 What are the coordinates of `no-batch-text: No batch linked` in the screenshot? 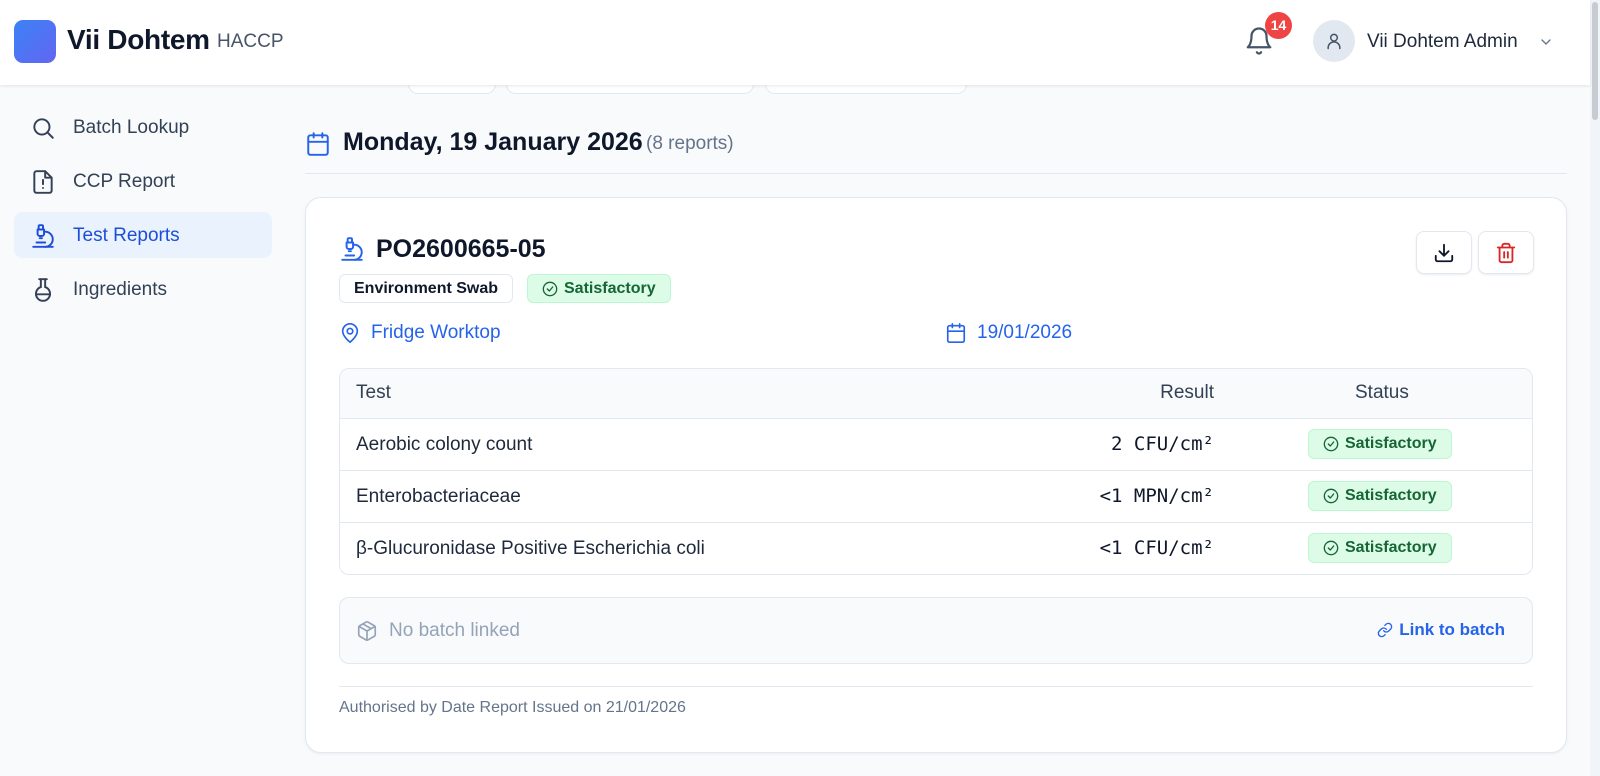 It's located at (454, 630).